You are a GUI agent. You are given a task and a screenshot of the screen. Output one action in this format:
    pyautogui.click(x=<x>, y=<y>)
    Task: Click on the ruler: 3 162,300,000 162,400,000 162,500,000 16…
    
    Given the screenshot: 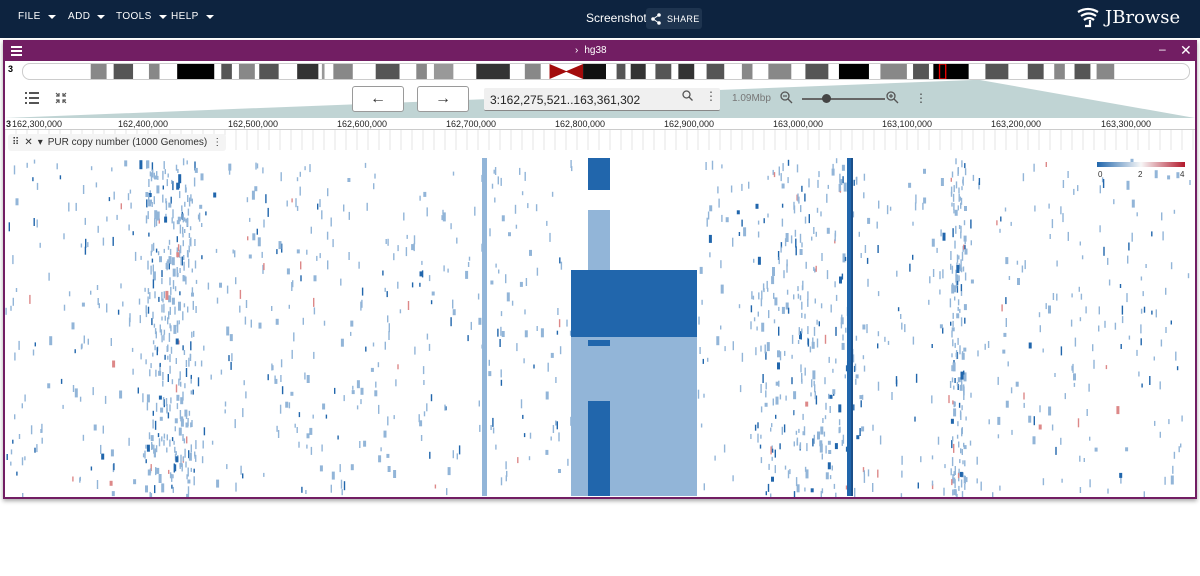 What is the action you would take?
    pyautogui.click(x=600, y=124)
    